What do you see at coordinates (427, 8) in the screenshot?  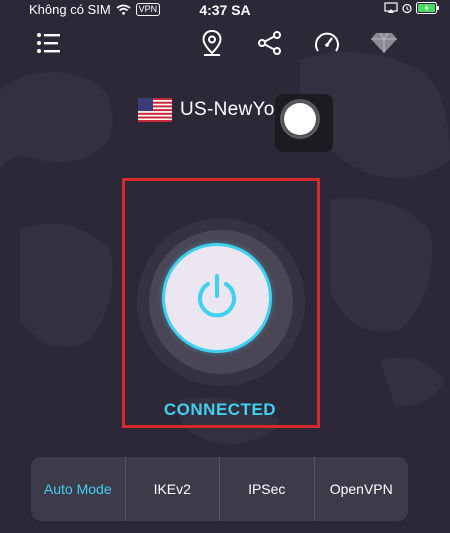 I see `battery-icon` at bounding box center [427, 8].